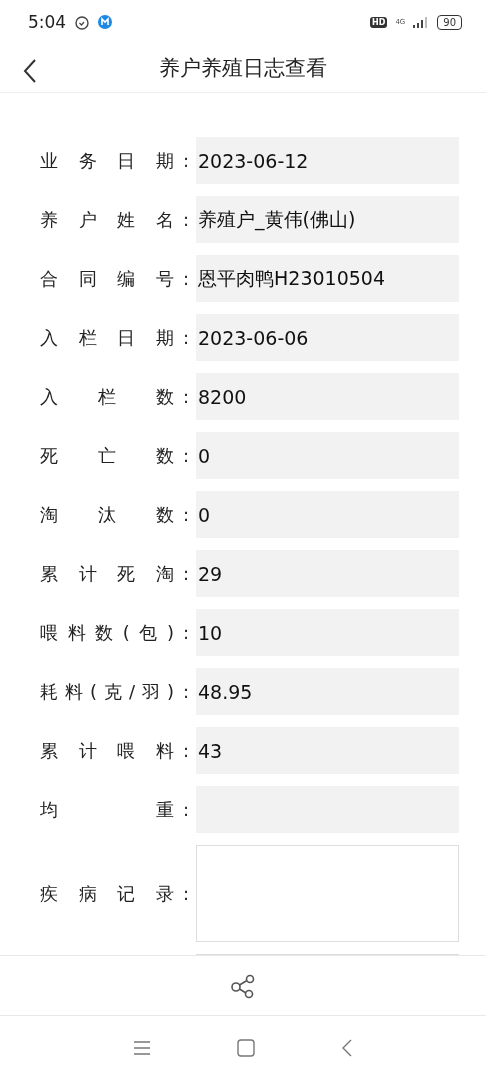  Describe the element at coordinates (108, 750) in the screenshot. I see `field-label: 累计喂料` at that location.